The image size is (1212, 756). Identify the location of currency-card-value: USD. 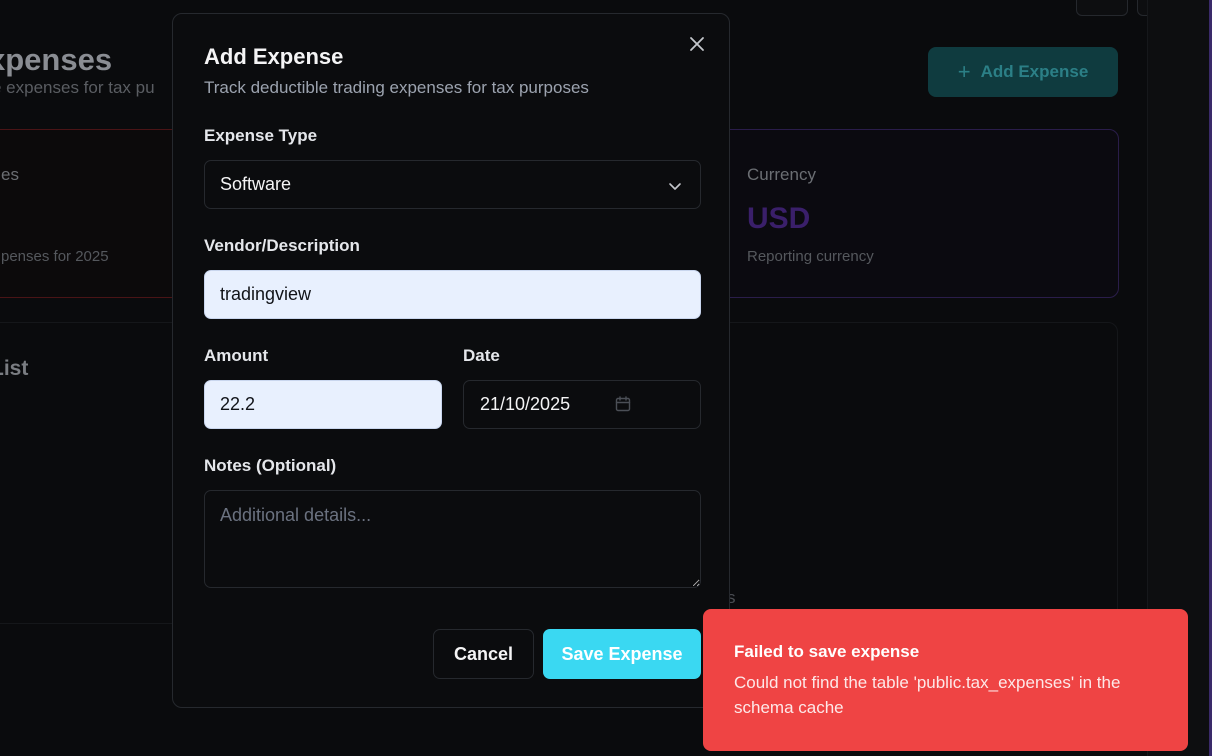
(779, 218).